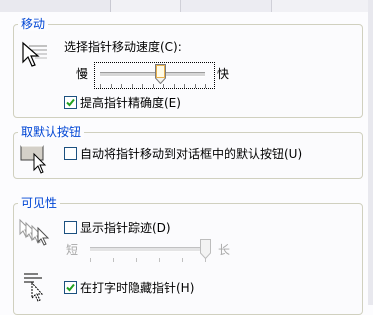  What do you see at coordinates (205, 250) in the screenshot?
I see `trails-slider-thumb` at bounding box center [205, 250].